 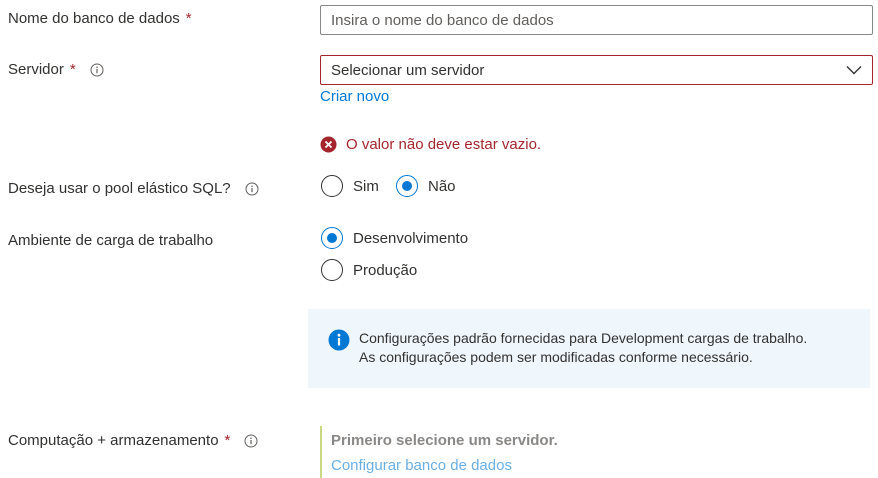 What do you see at coordinates (350, 186) in the screenshot?
I see `elastic-pool-option-sim: Sim` at bounding box center [350, 186].